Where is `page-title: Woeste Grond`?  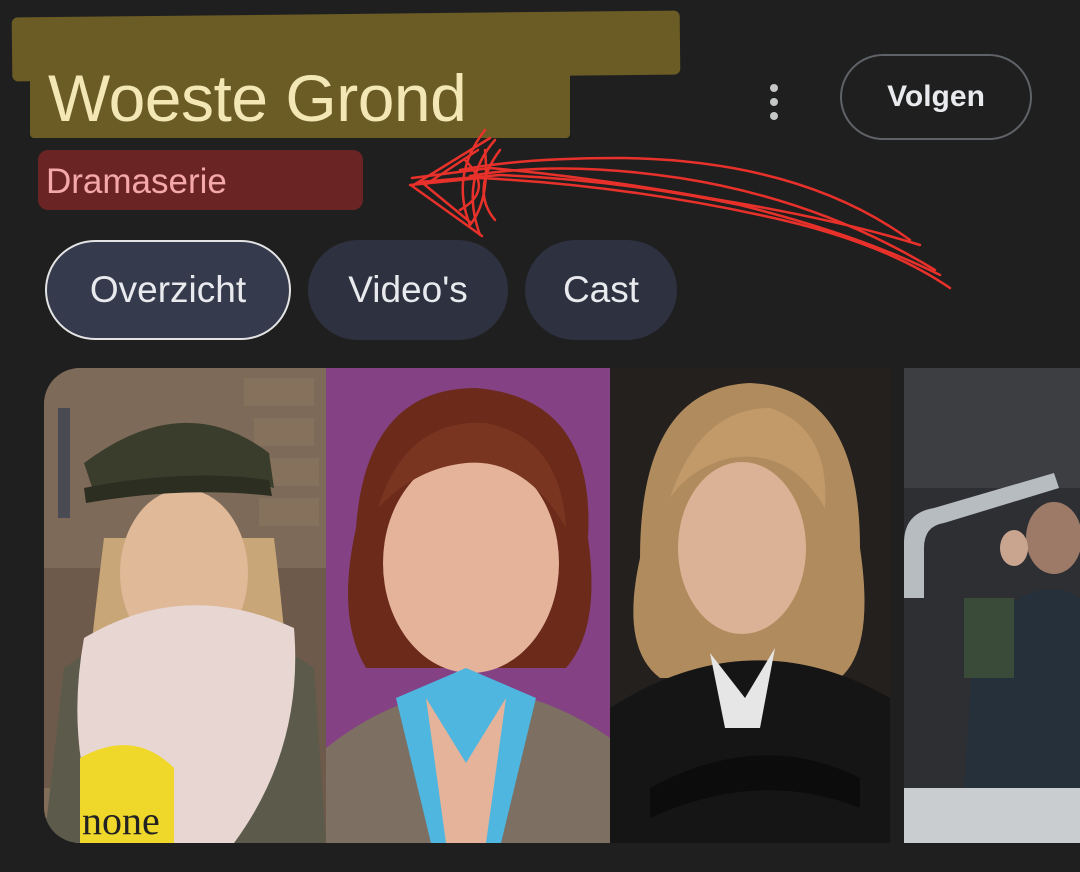
page-title: Woeste Grond is located at coordinates (257, 98).